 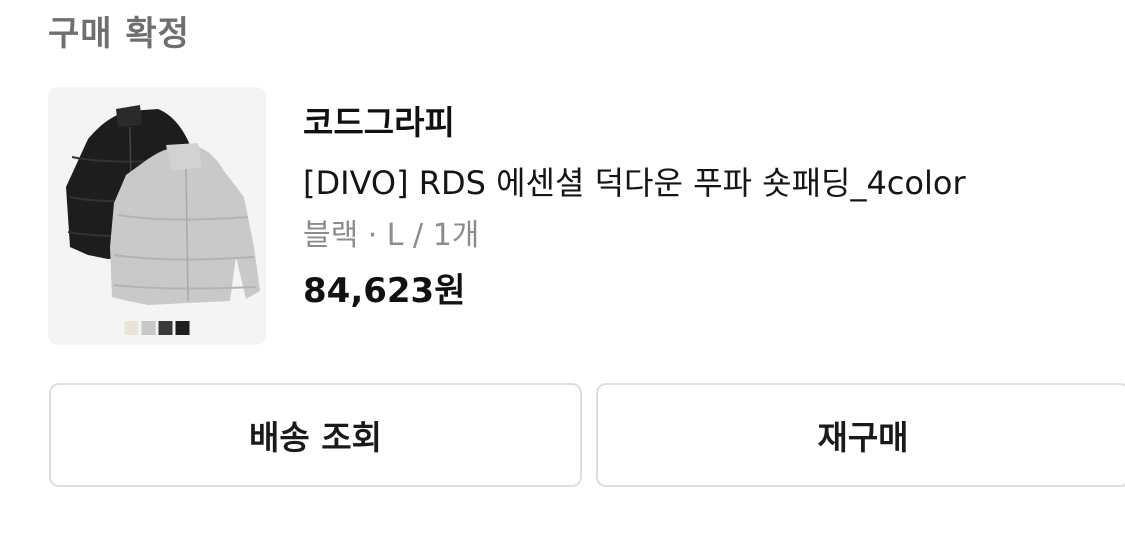 What do you see at coordinates (703, 123) in the screenshot?
I see `brand-name: 코드그라피` at bounding box center [703, 123].